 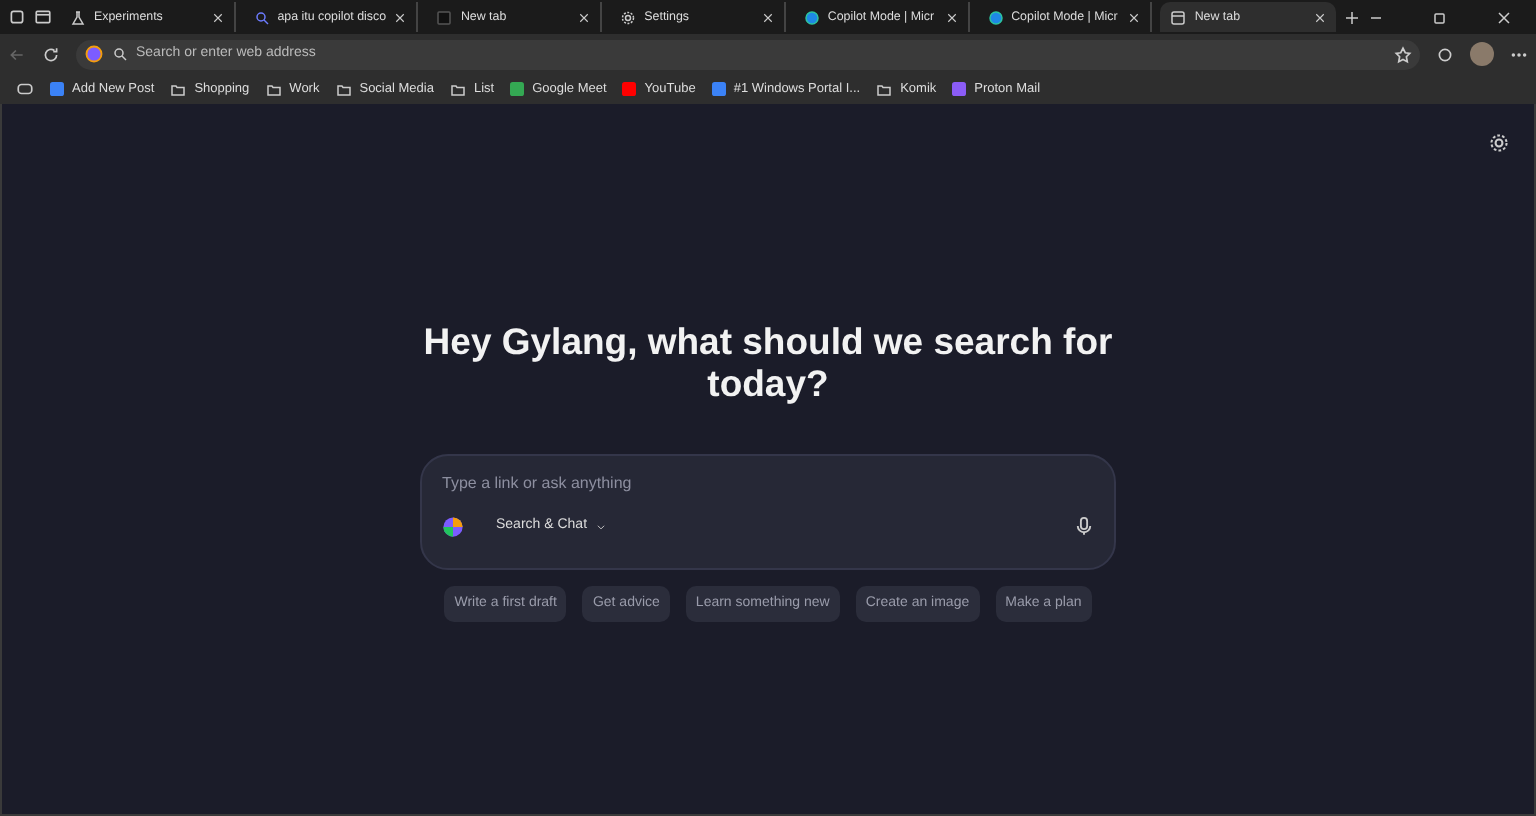 What do you see at coordinates (1403, 54) in the screenshot?
I see `favorite-star-icon` at bounding box center [1403, 54].